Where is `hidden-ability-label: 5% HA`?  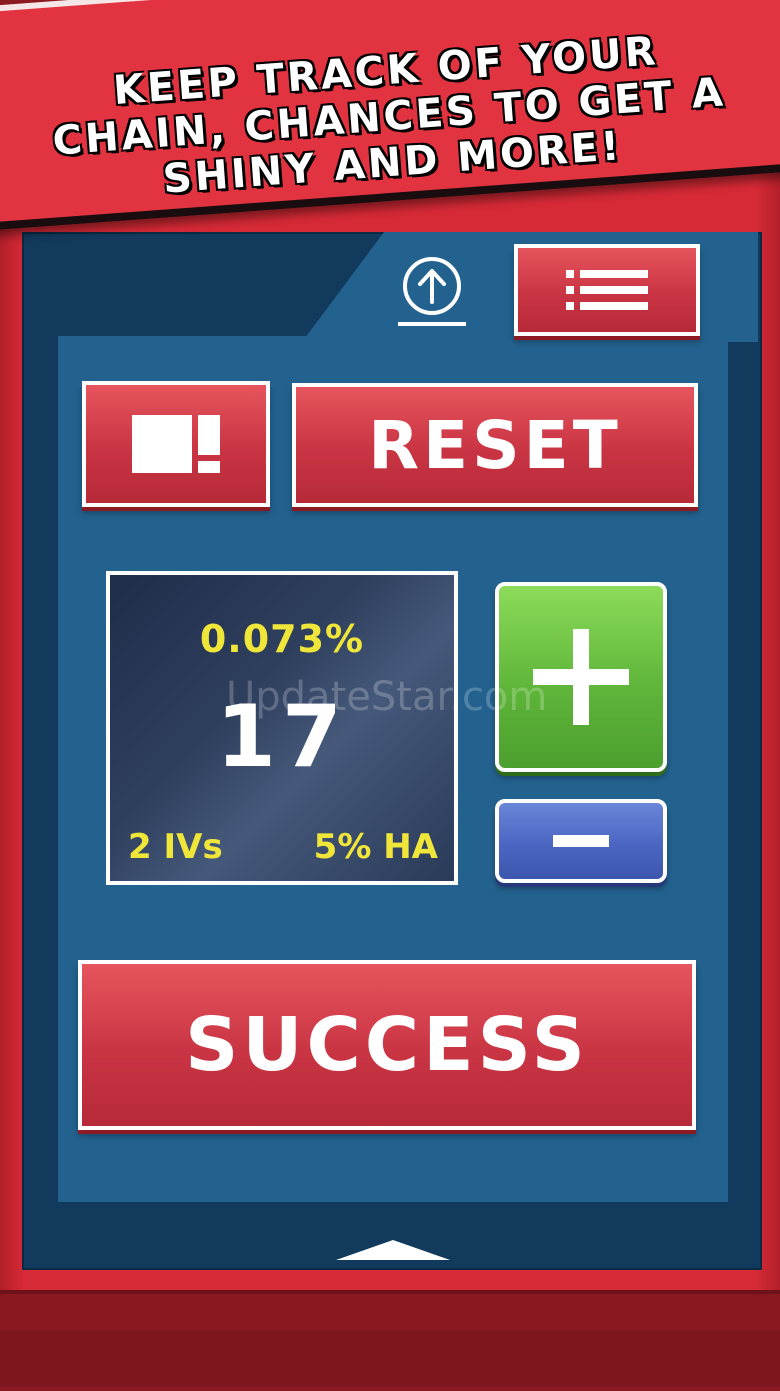 hidden-ability-label: 5% HA is located at coordinates (375, 847).